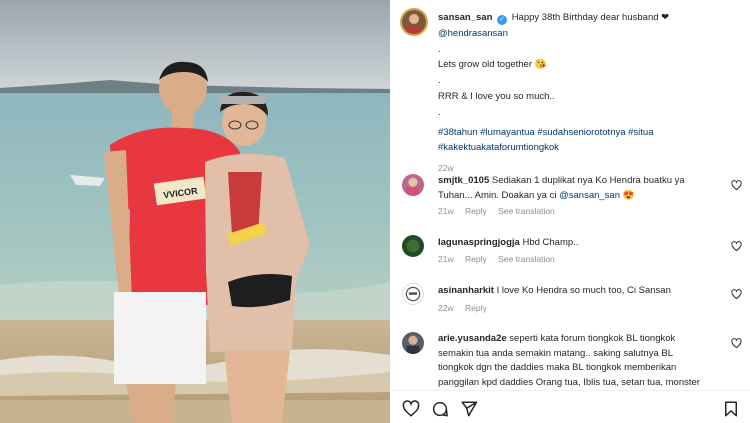 This screenshot has width=750, height=423. What do you see at coordinates (439, 49) in the screenshot?
I see `caption-line-3: .` at bounding box center [439, 49].